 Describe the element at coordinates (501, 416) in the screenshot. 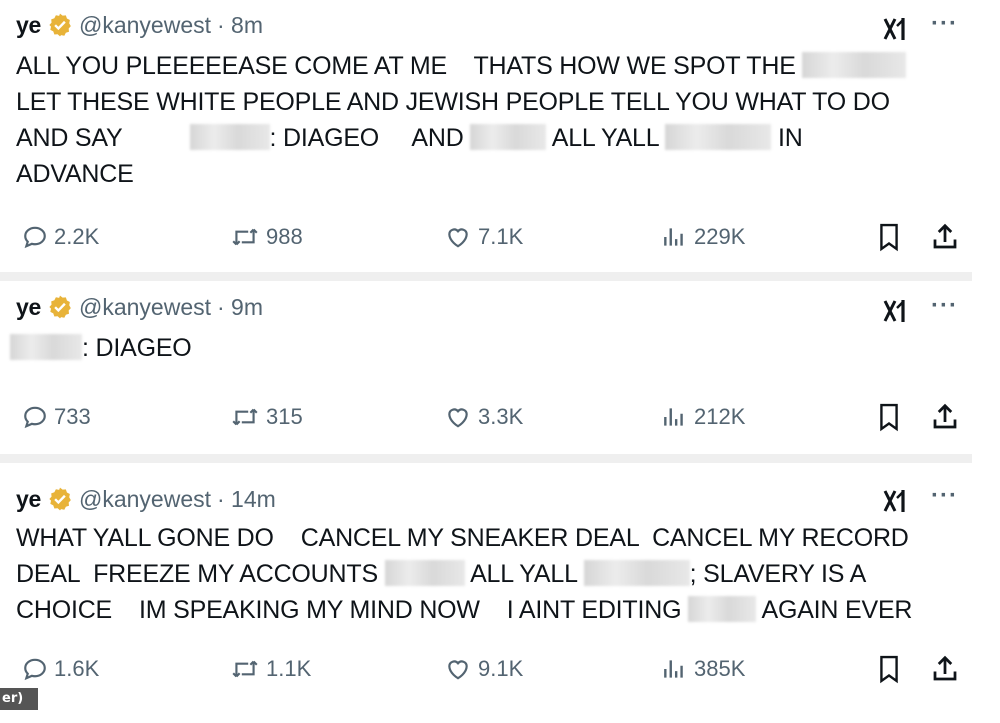

I see `like-count: 3.3K` at that location.